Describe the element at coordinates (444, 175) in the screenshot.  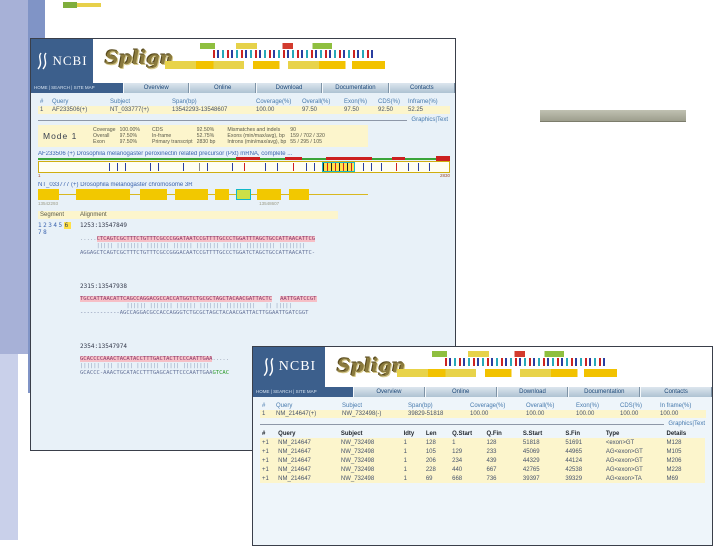
I see `query-scale-end: 2830` at that location.